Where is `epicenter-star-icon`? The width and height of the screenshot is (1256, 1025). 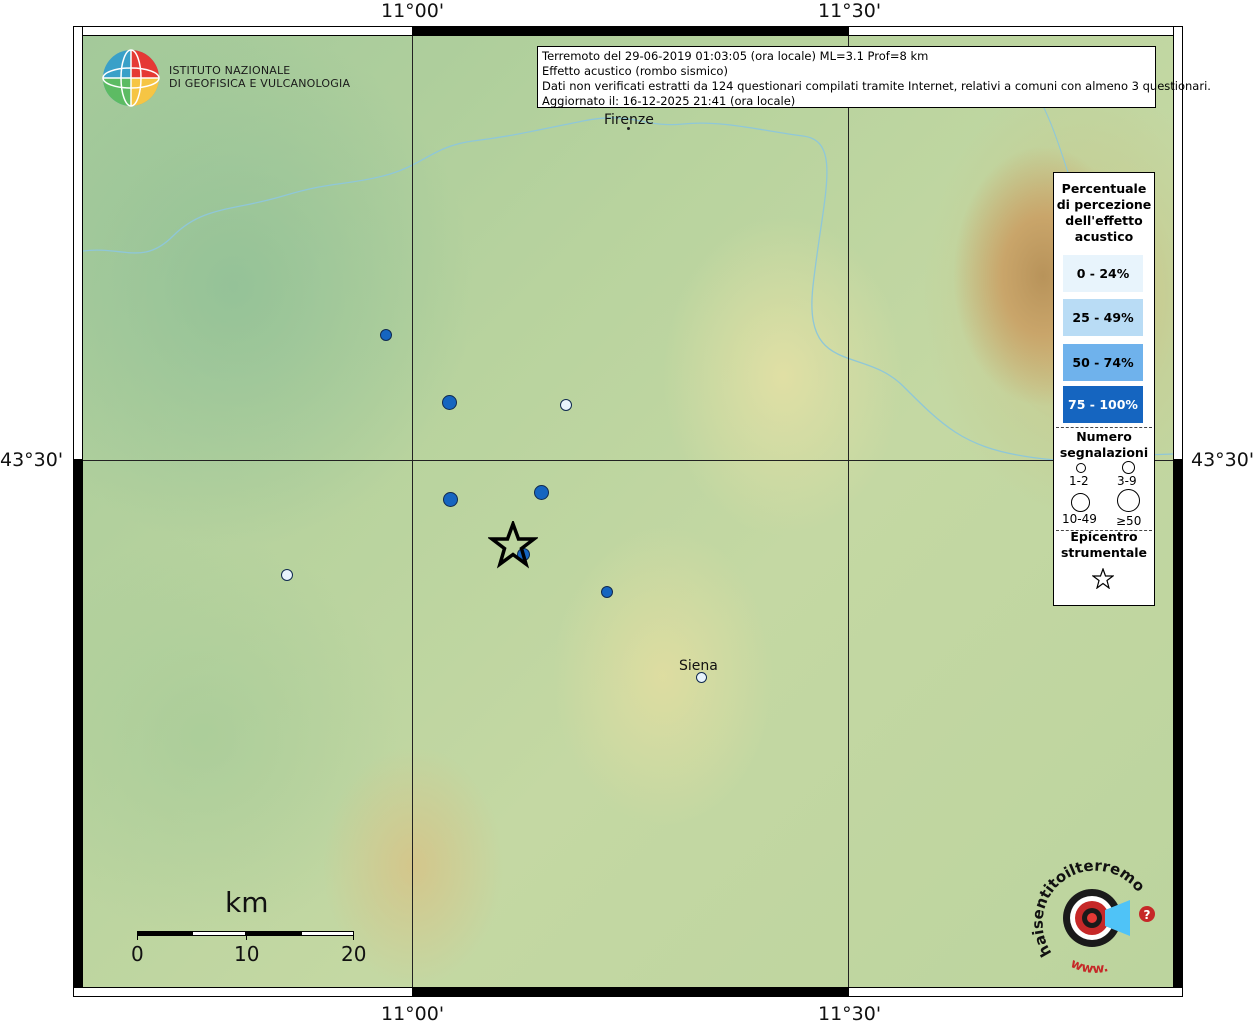
epicenter-star-icon is located at coordinates (513, 545).